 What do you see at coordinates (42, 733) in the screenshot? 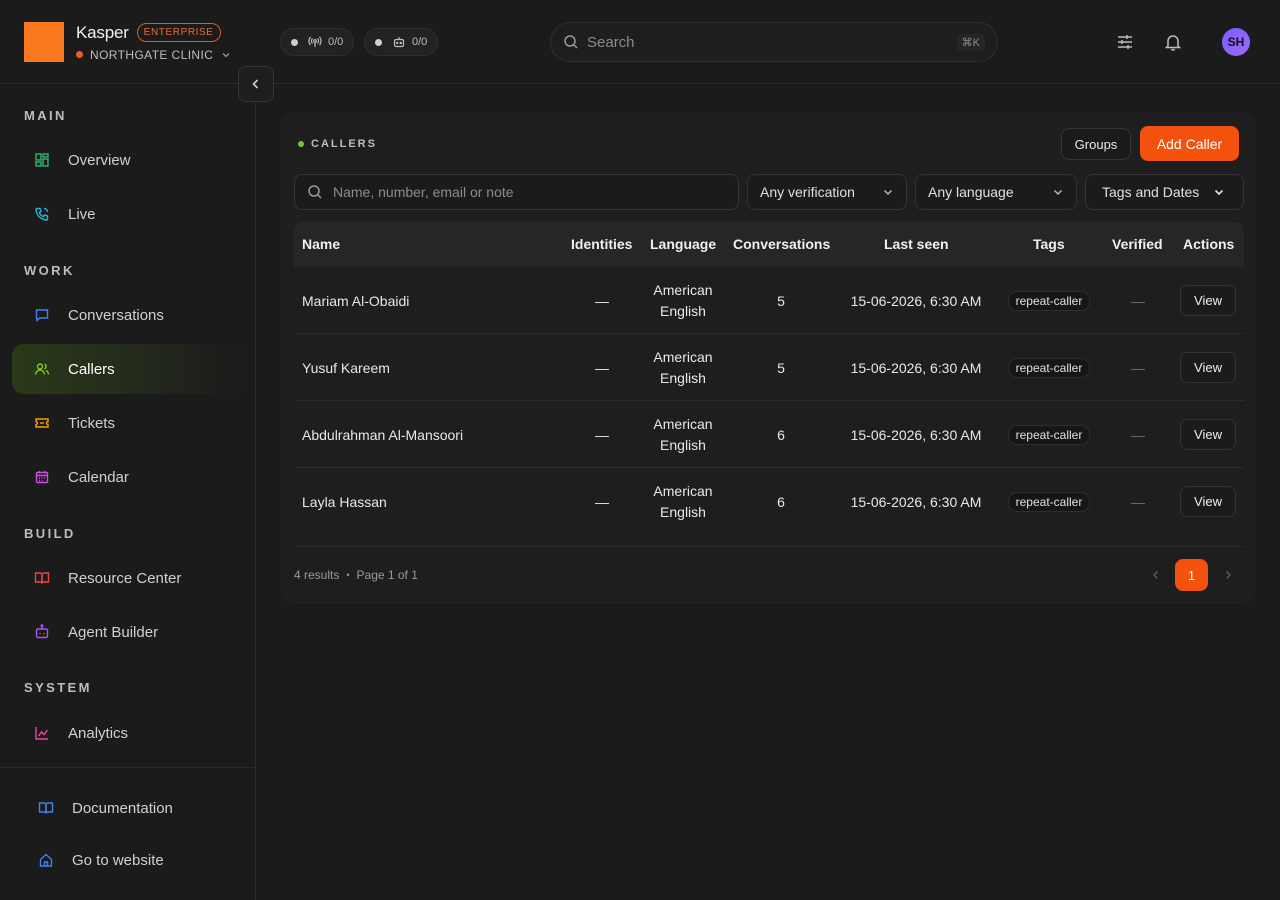
I see `chart-icon` at bounding box center [42, 733].